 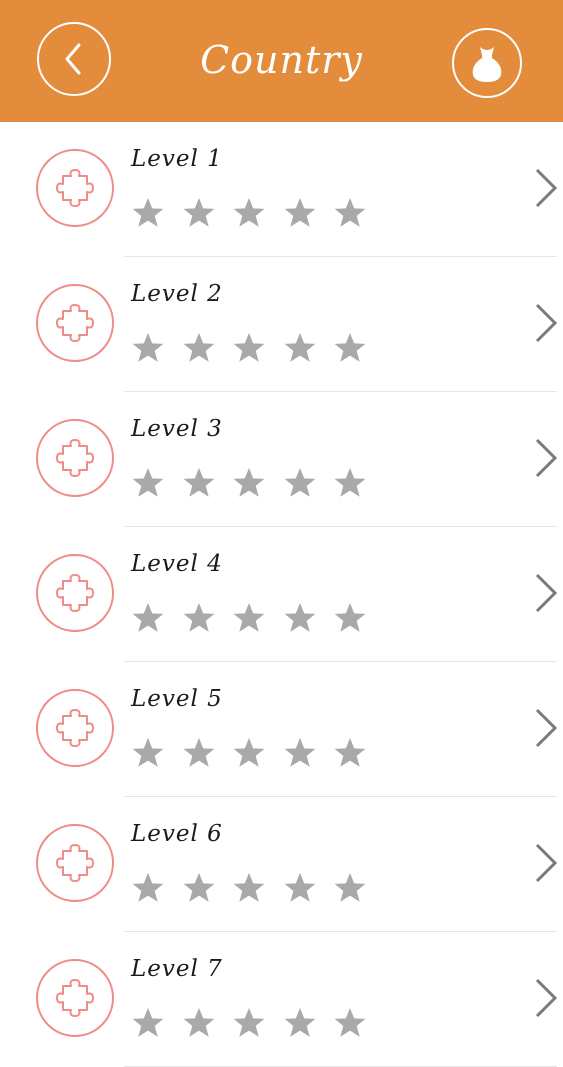 I want to click on level-row: Level 6, so click(x=281, y=864).